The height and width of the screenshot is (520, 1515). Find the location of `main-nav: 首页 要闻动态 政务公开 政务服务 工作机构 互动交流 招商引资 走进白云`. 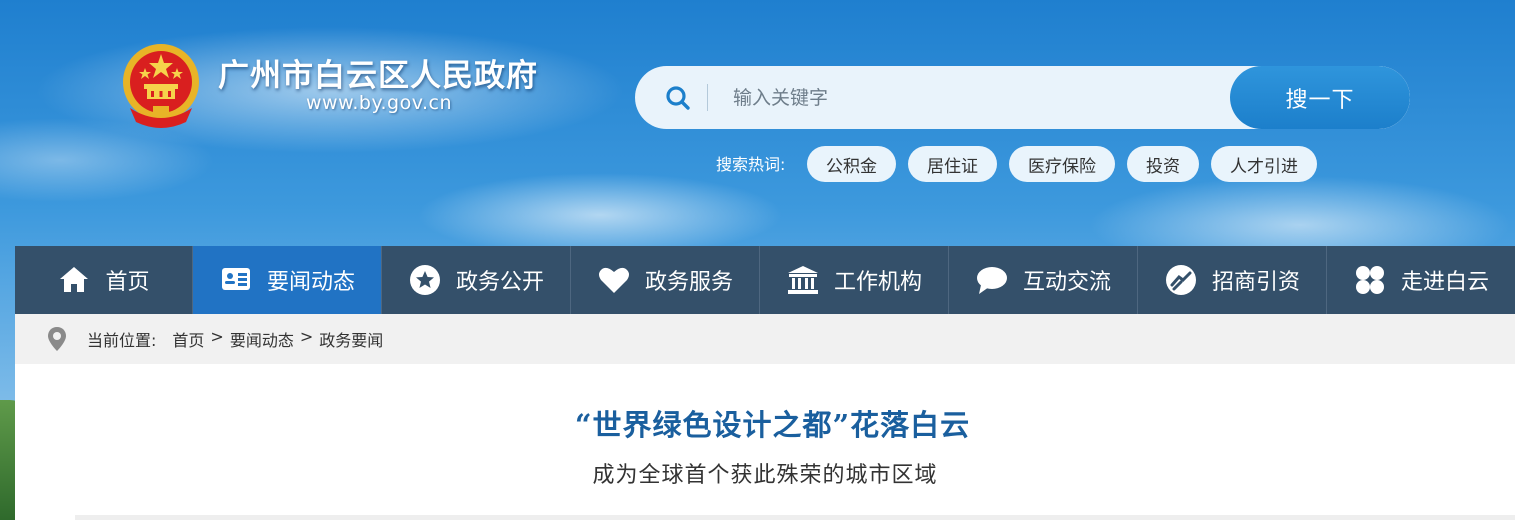

main-nav: 首页 要闻动态 政务公开 政务服务 工作机构 互动交流 招商引资 走进白云 is located at coordinates (765, 280).